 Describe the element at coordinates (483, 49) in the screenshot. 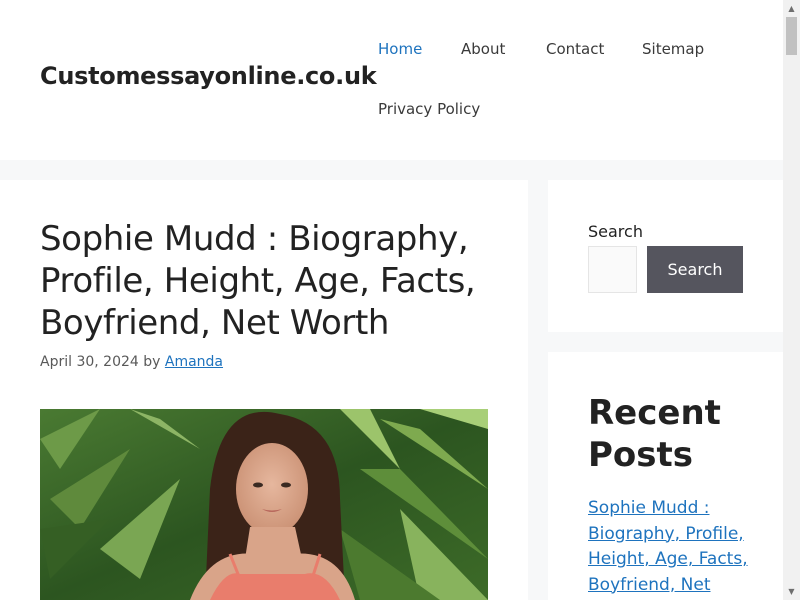

I see `nav-item-about: About` at that location.